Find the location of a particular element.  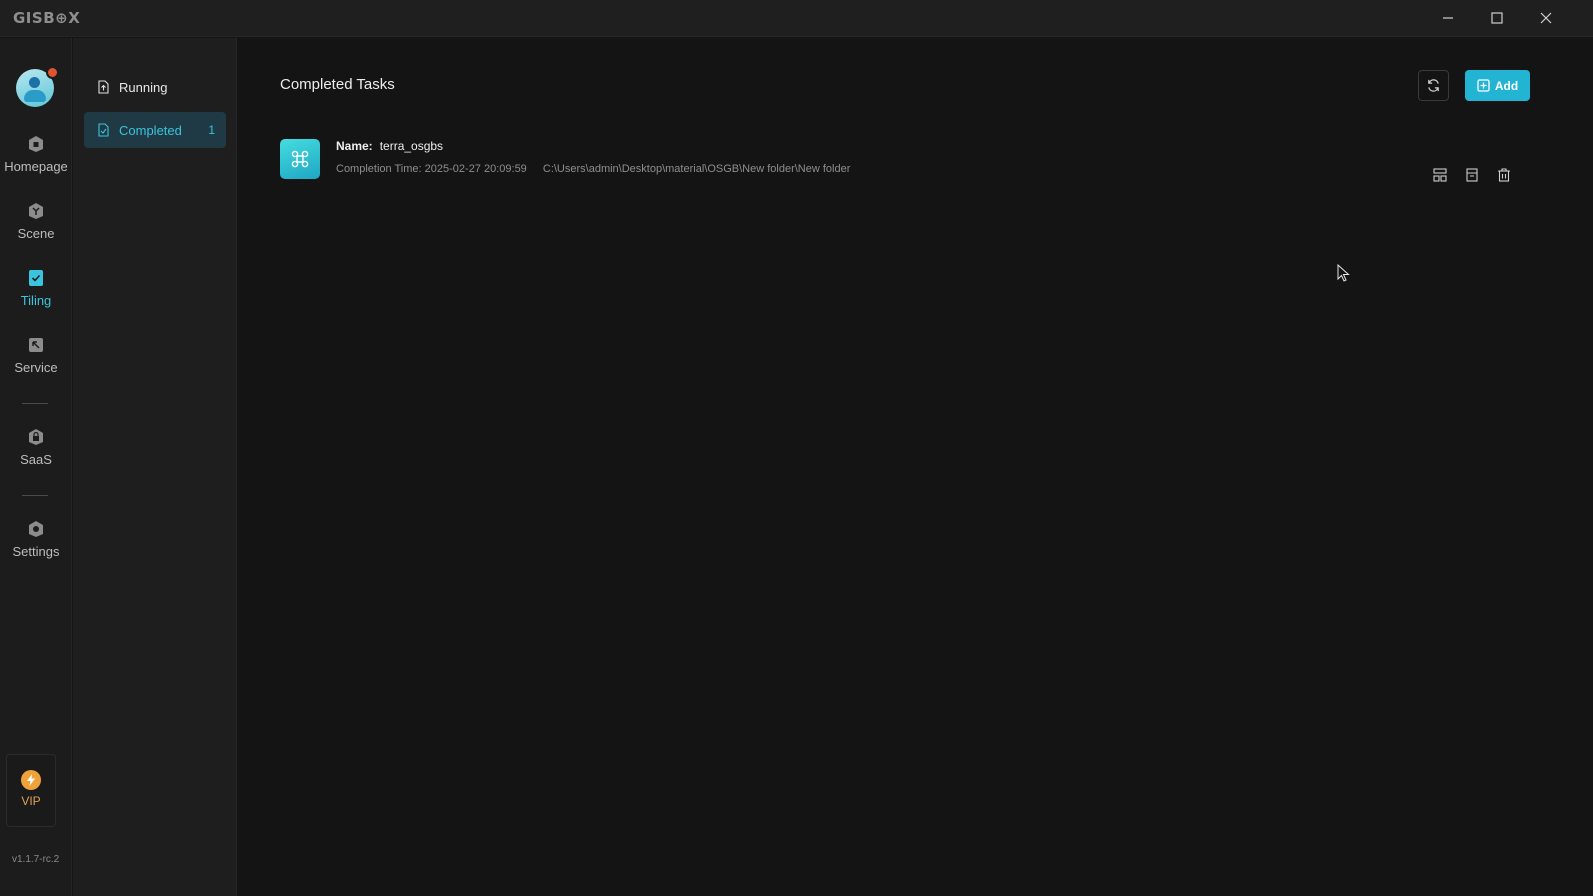

task-name-key: Name: is located at coordinates (354, 146).